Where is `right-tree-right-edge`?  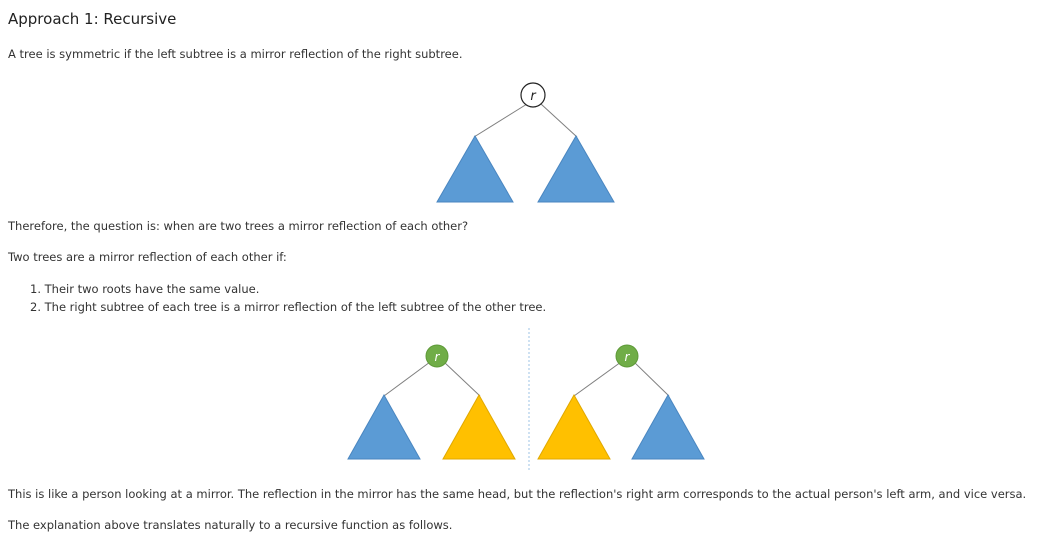
right-tree-right-edge is located at coordinates (651, 379).